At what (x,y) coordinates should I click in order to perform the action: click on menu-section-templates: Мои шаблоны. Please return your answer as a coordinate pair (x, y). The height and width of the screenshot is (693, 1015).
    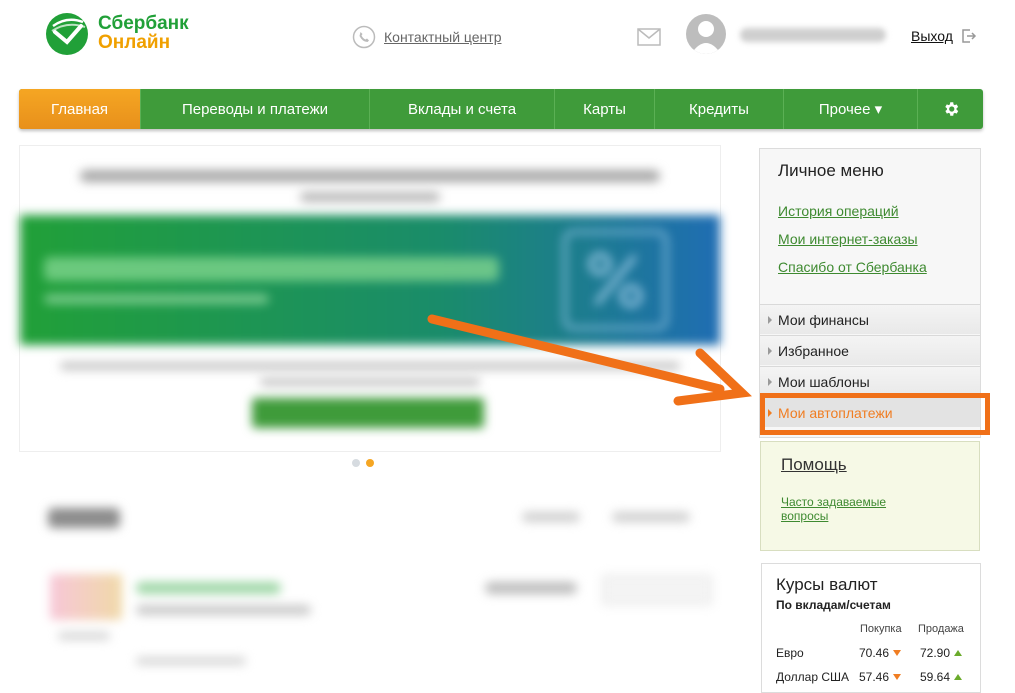
    Looking at the image, I should click on (870, 381).